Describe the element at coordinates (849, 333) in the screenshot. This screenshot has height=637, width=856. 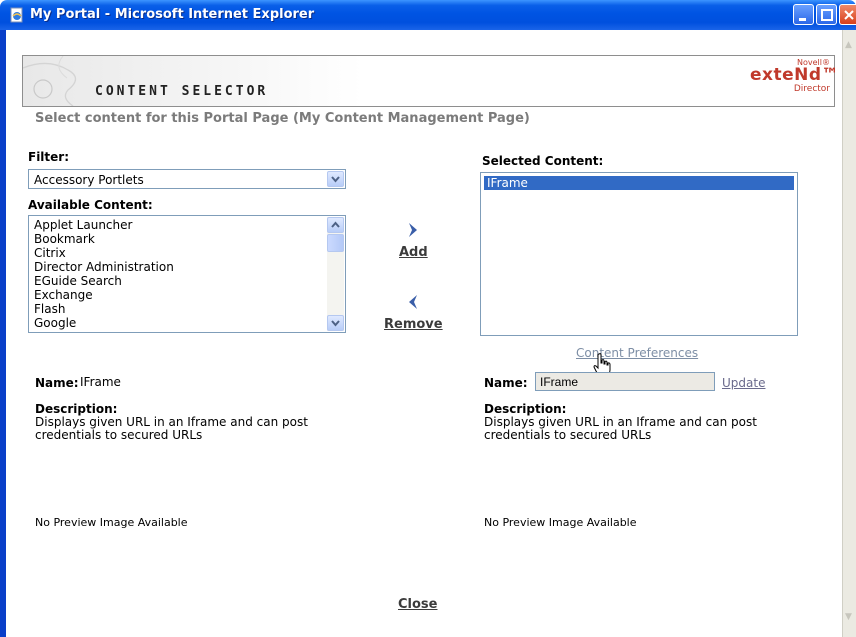
I see `window-scrollbar` at that location.